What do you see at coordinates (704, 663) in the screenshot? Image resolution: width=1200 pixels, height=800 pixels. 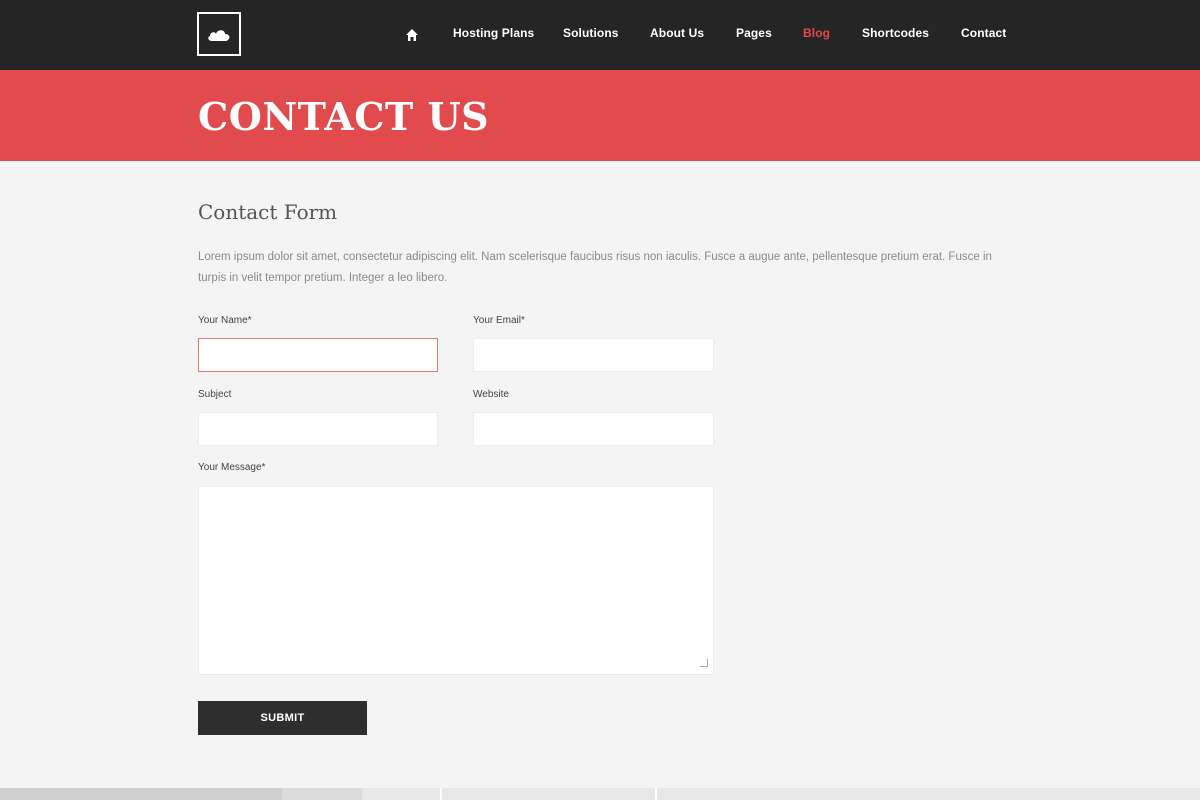 I see `textarea-resize-handle` at bounding box center [704, 663].